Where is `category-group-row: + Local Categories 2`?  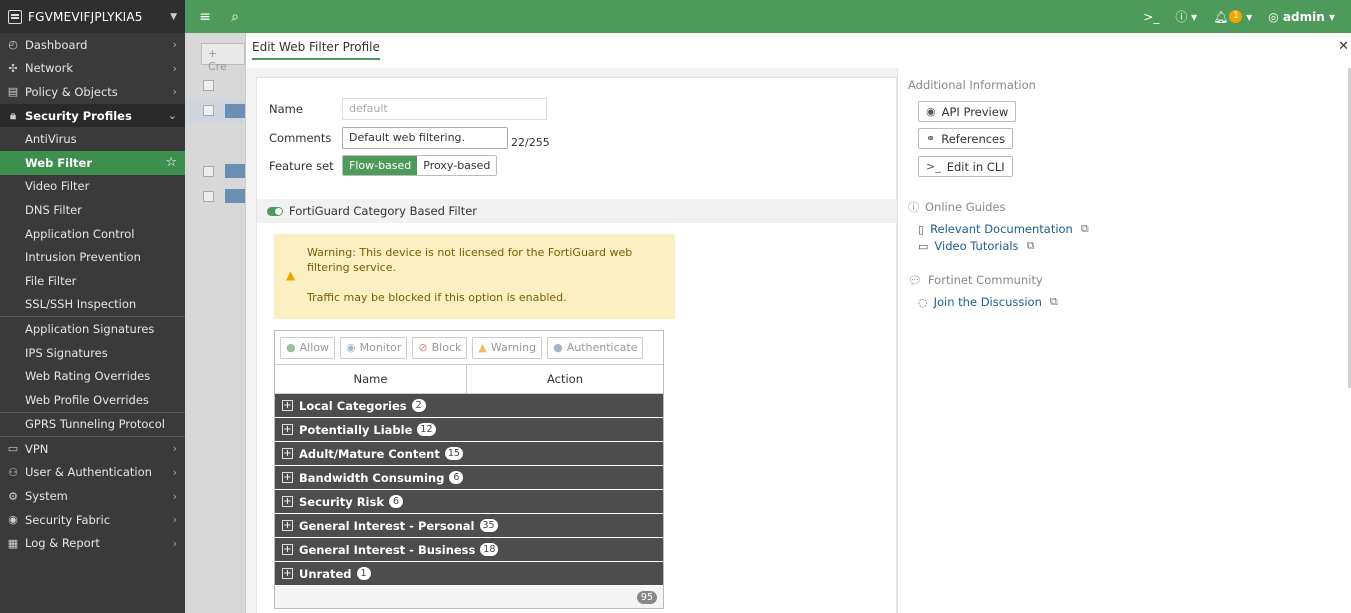 category-group-row: + Local Categories 2 is located at coordinates (469, 406).